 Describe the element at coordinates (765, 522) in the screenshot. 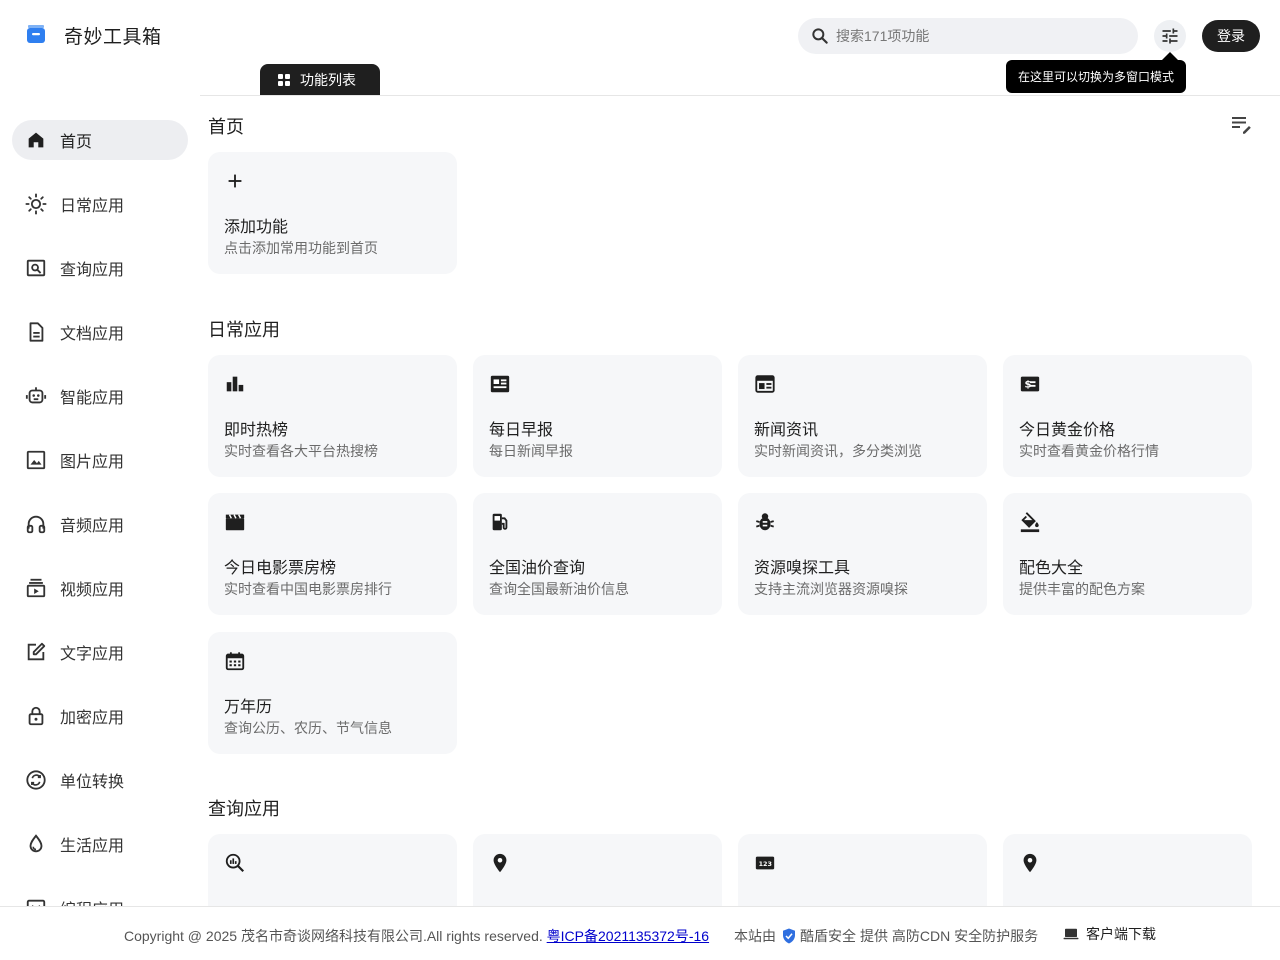

I see `bug-icon` at that location.